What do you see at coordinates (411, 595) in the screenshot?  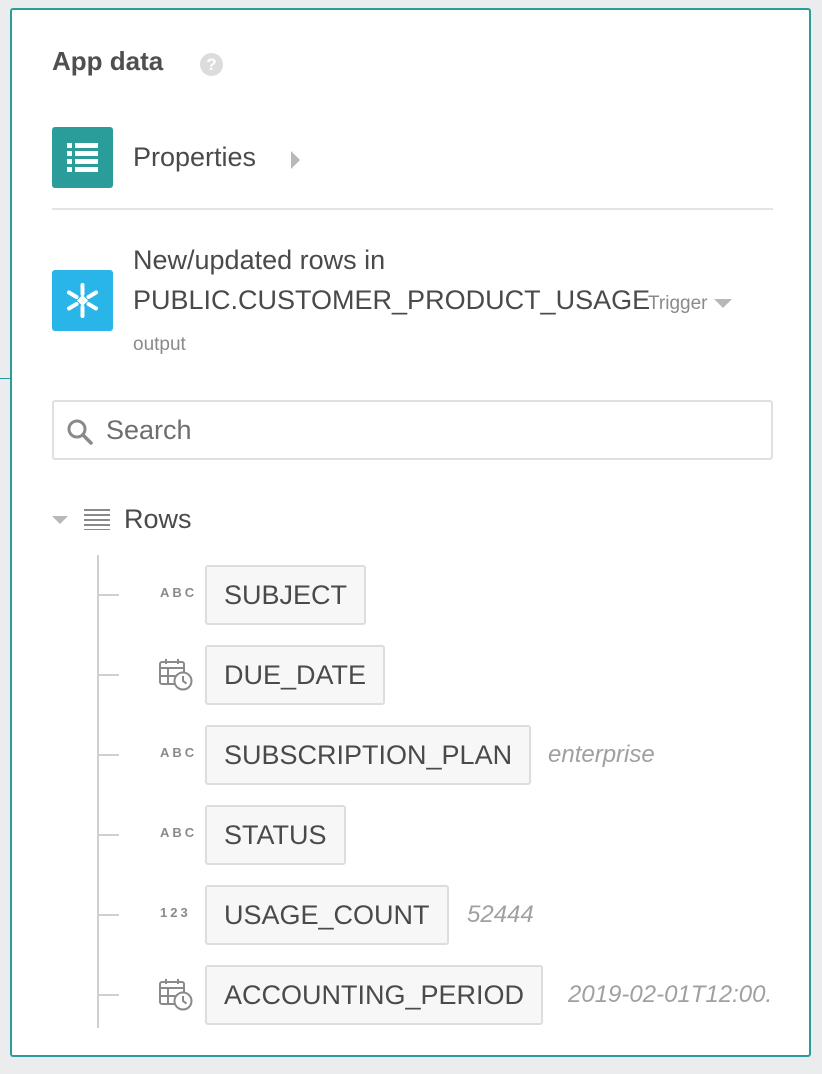 I see `field-row-subject: ABC SUBJECT` at bounding box center [411, 595].